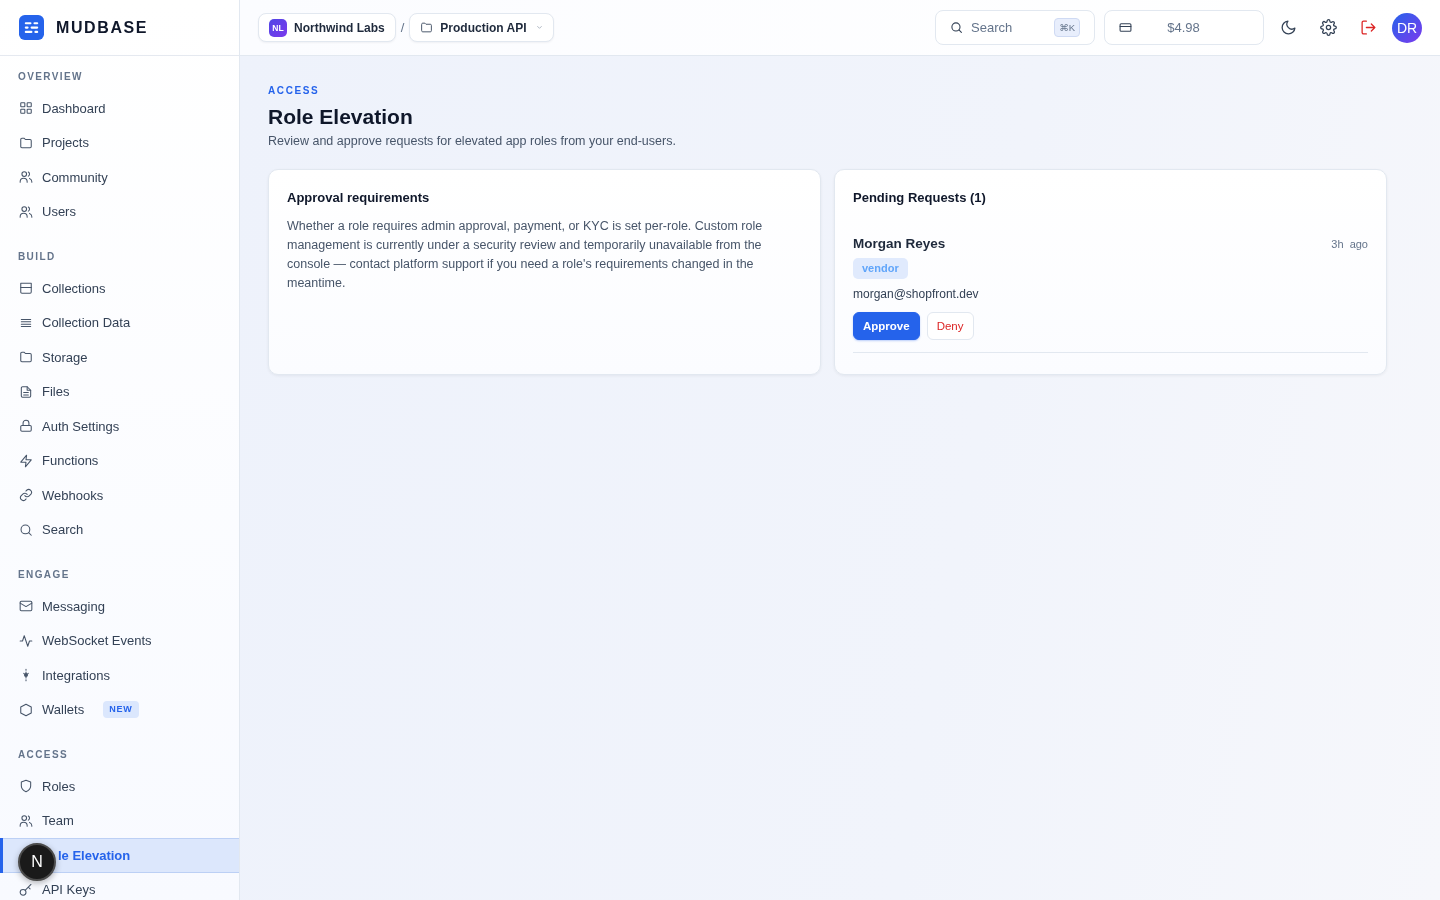 Image resolution: width=1440 pixels, height=900 pixels. Describe the element at coordinates (43, 755) in the screenshot. I see `section-label: ACCESS` at that location.